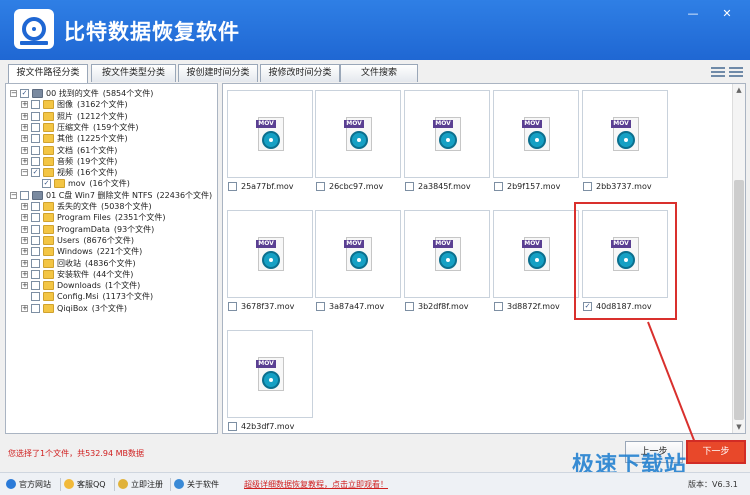 Image resolution: width=750 pixels, height=495 pixels. Describe the element at coordinates (196, 485) in the screenshot. I see `about-link: 关于软件` at that location.